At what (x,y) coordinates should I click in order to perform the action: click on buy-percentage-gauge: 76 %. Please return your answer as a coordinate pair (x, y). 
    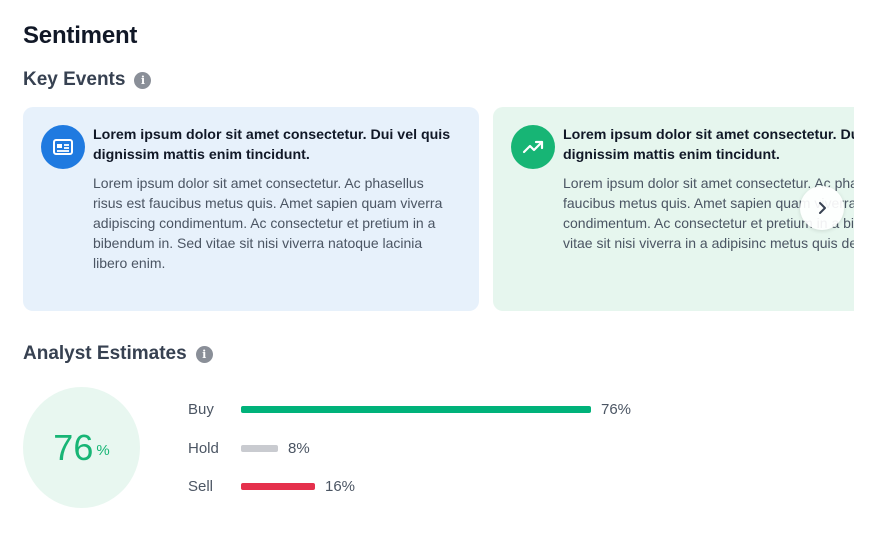
    Looking at the image, I should click on (81, 447).